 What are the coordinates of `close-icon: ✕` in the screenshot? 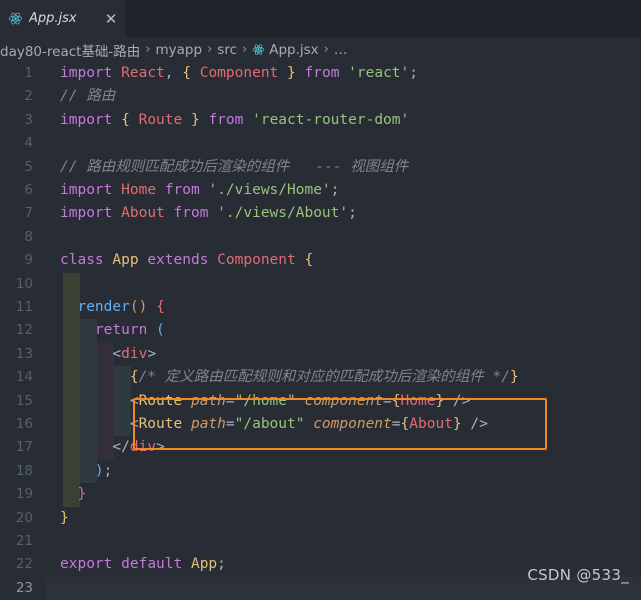 It's located at (111, 19).